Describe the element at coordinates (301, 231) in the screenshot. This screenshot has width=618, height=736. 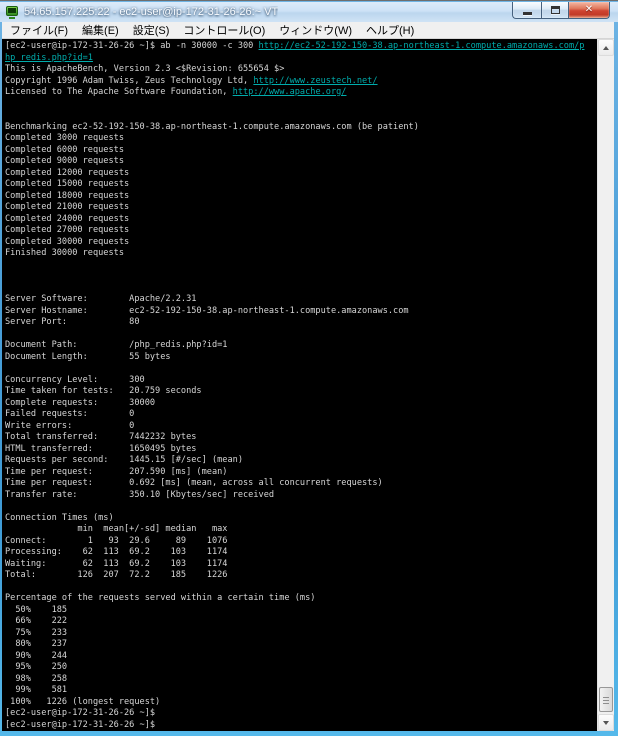
I see `terminal-line: Completed 27000 requests` at that location.